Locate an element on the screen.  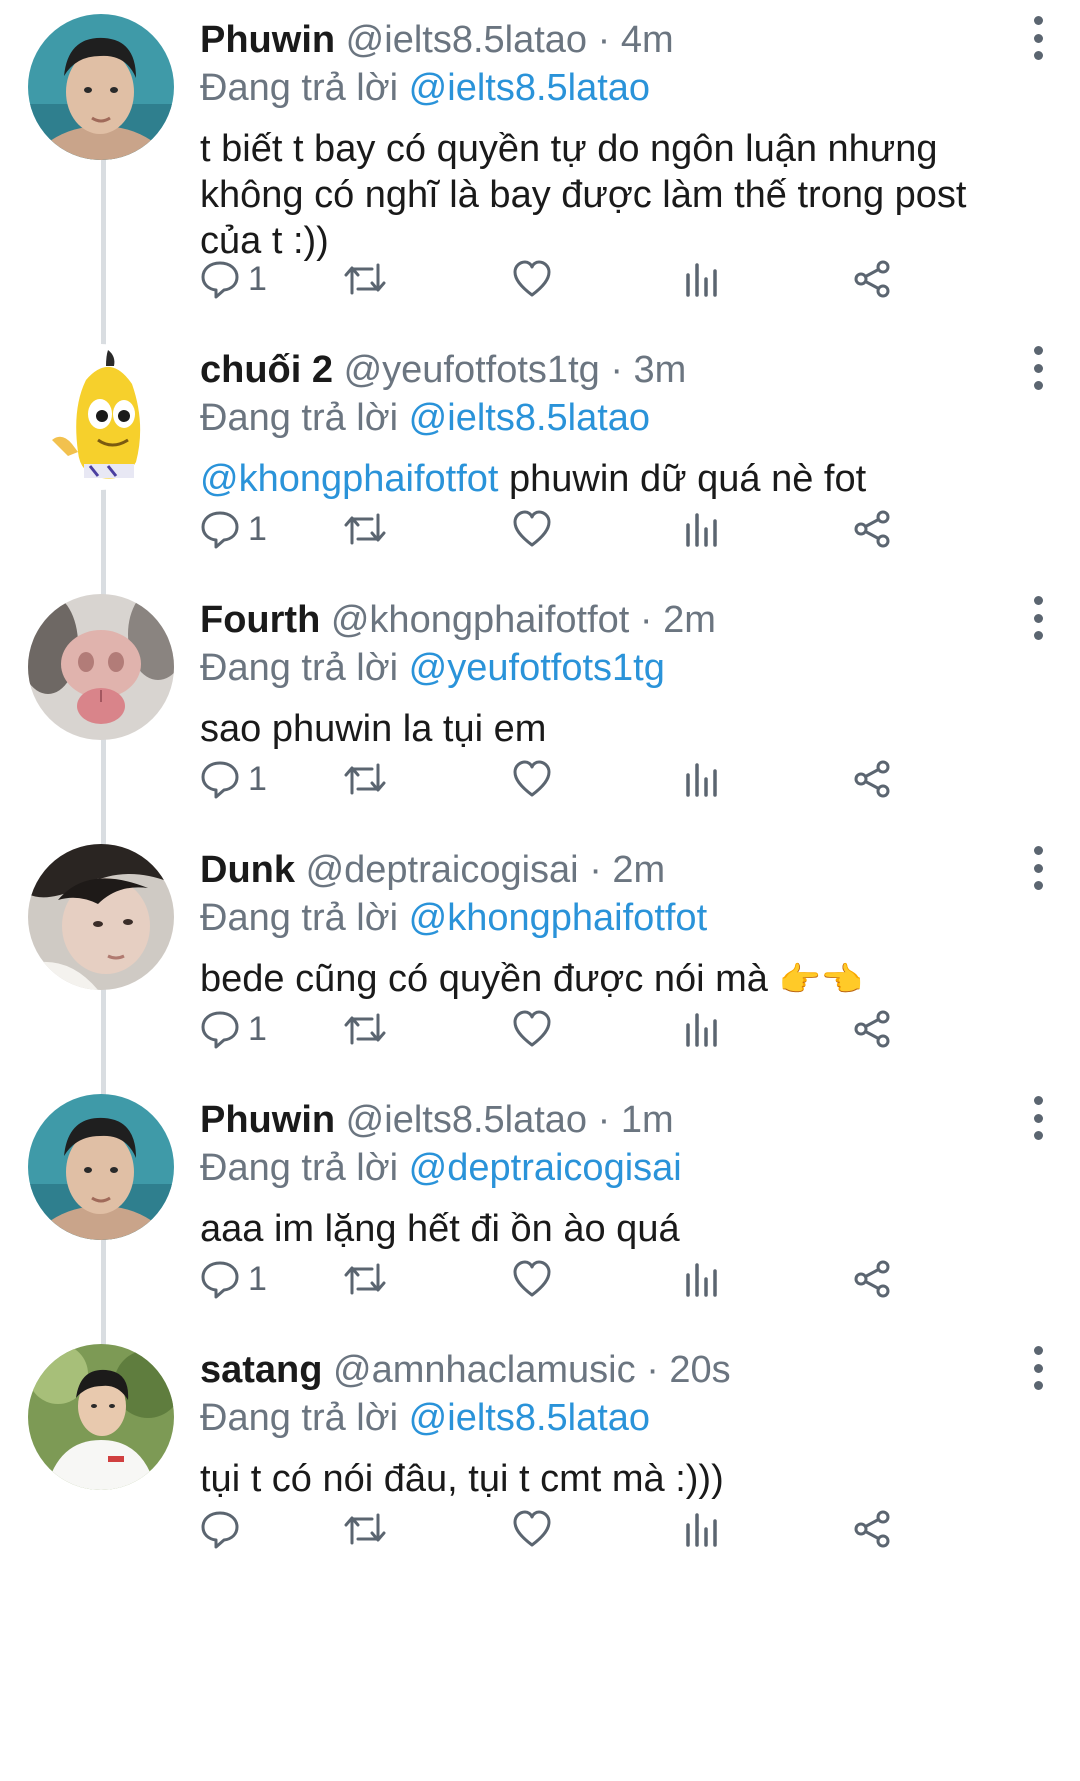
user-handle: @deptraicogisai is located at coordinates (442, 870).